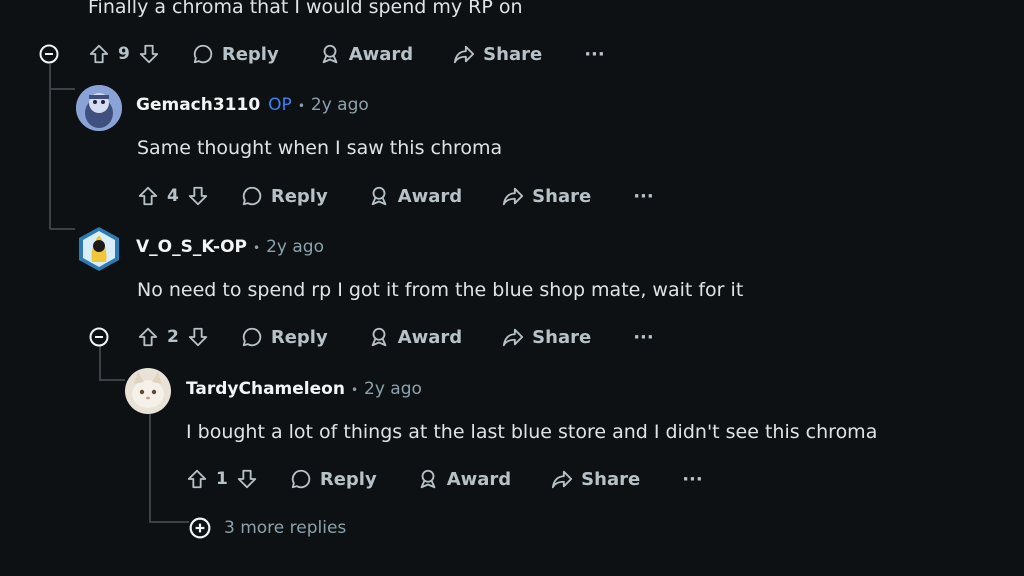 This screenshot has height=576, width=1024. I want to click on comment-header: TardyChameleon • 2y ago, so click(304, 389).